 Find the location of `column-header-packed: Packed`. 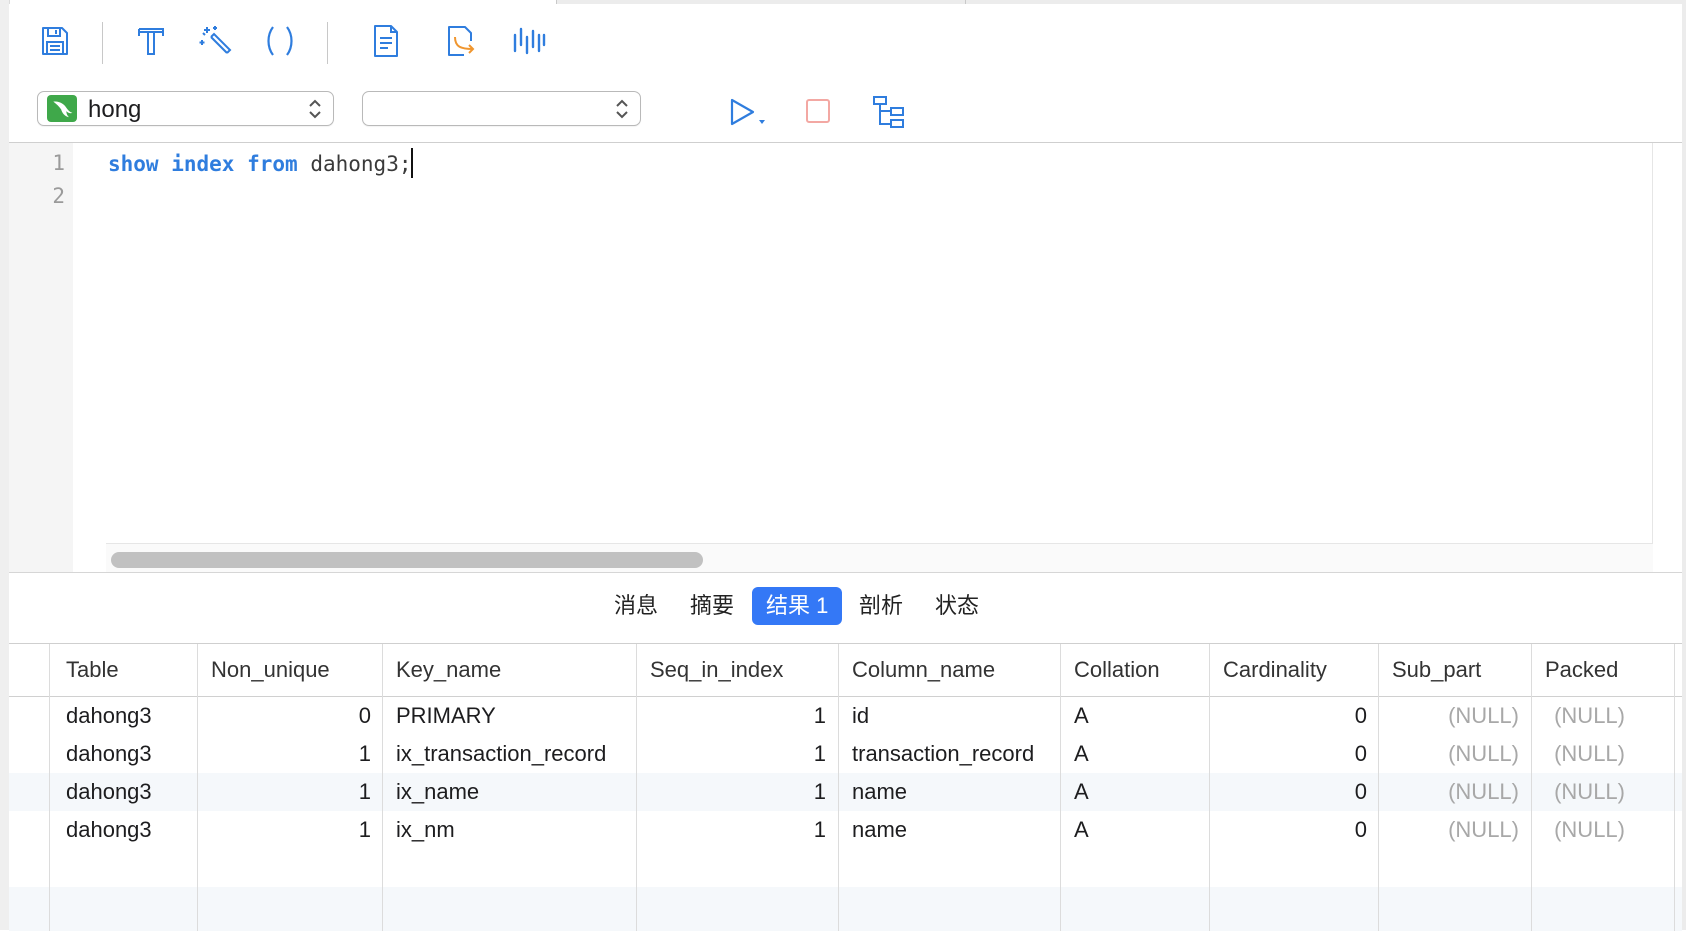

column-header-packed: Packed is located at coordinates (1581, 670).